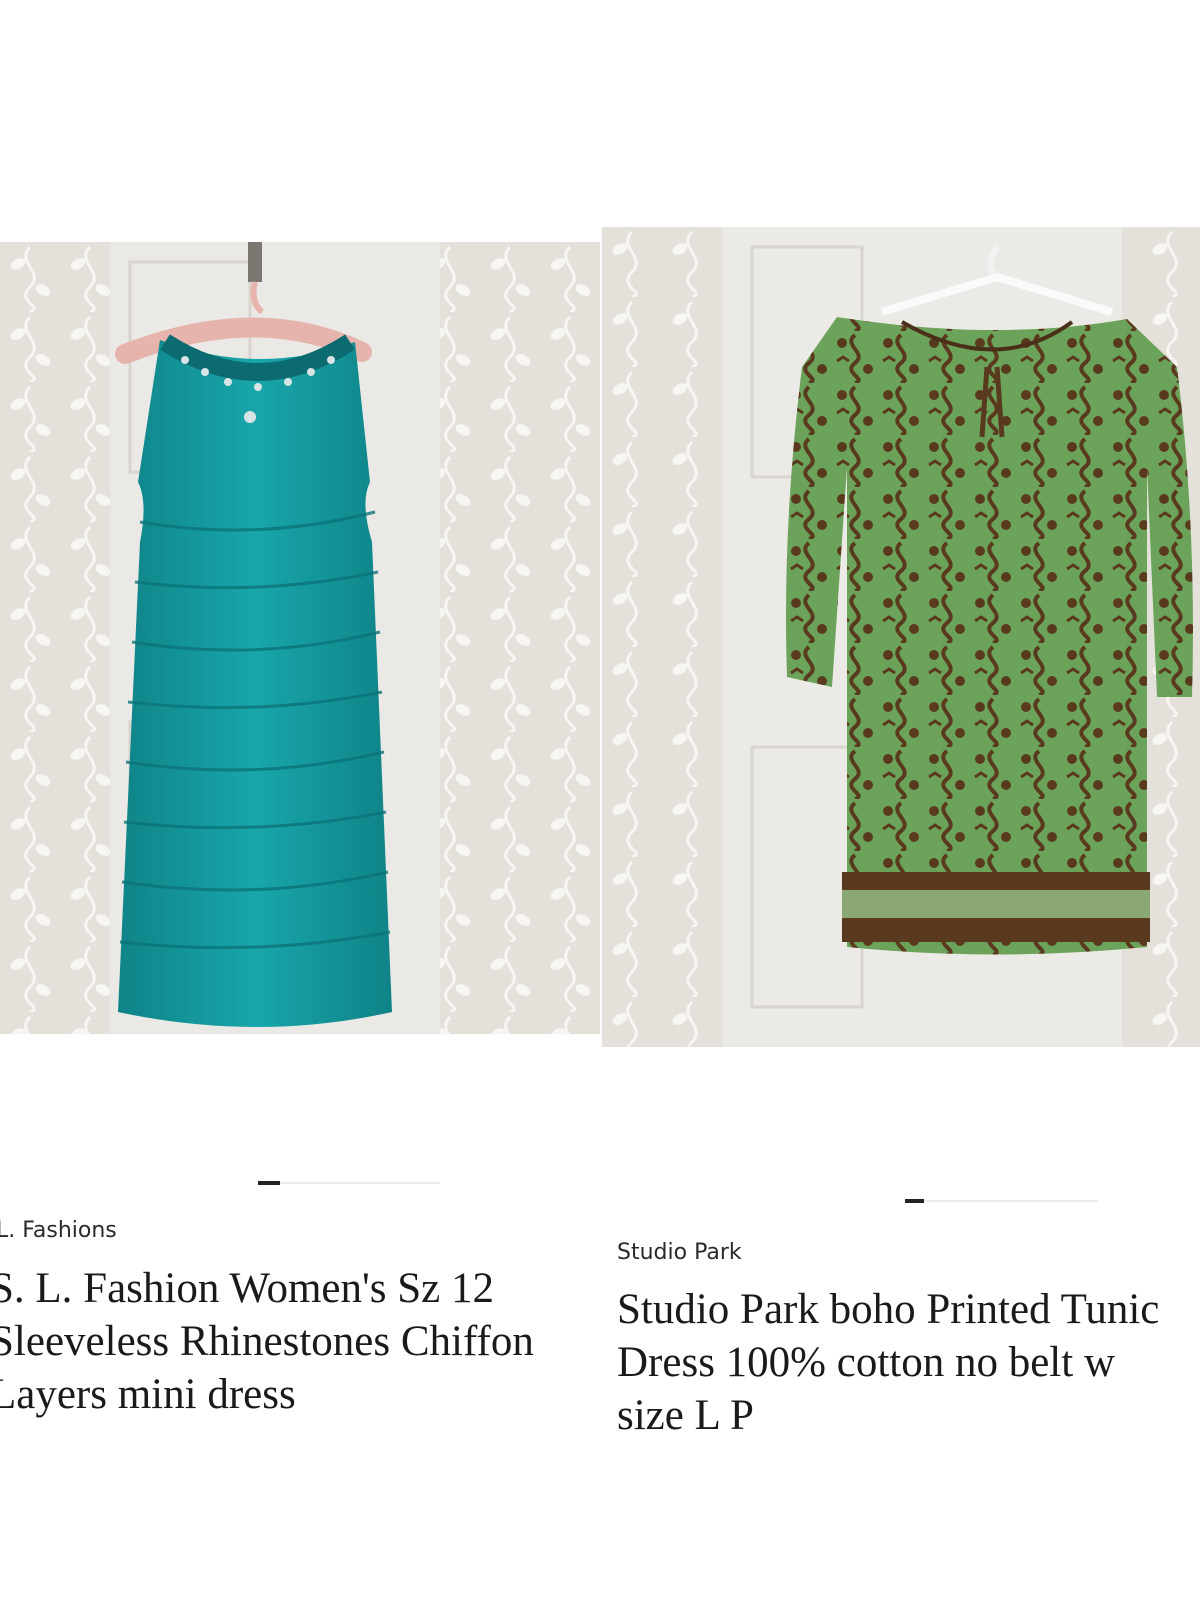  What do you see at coordinates (58, 1230) in the screenshot?
I see `brand-name: L. Fashions` at bounding box center [58, 1230].